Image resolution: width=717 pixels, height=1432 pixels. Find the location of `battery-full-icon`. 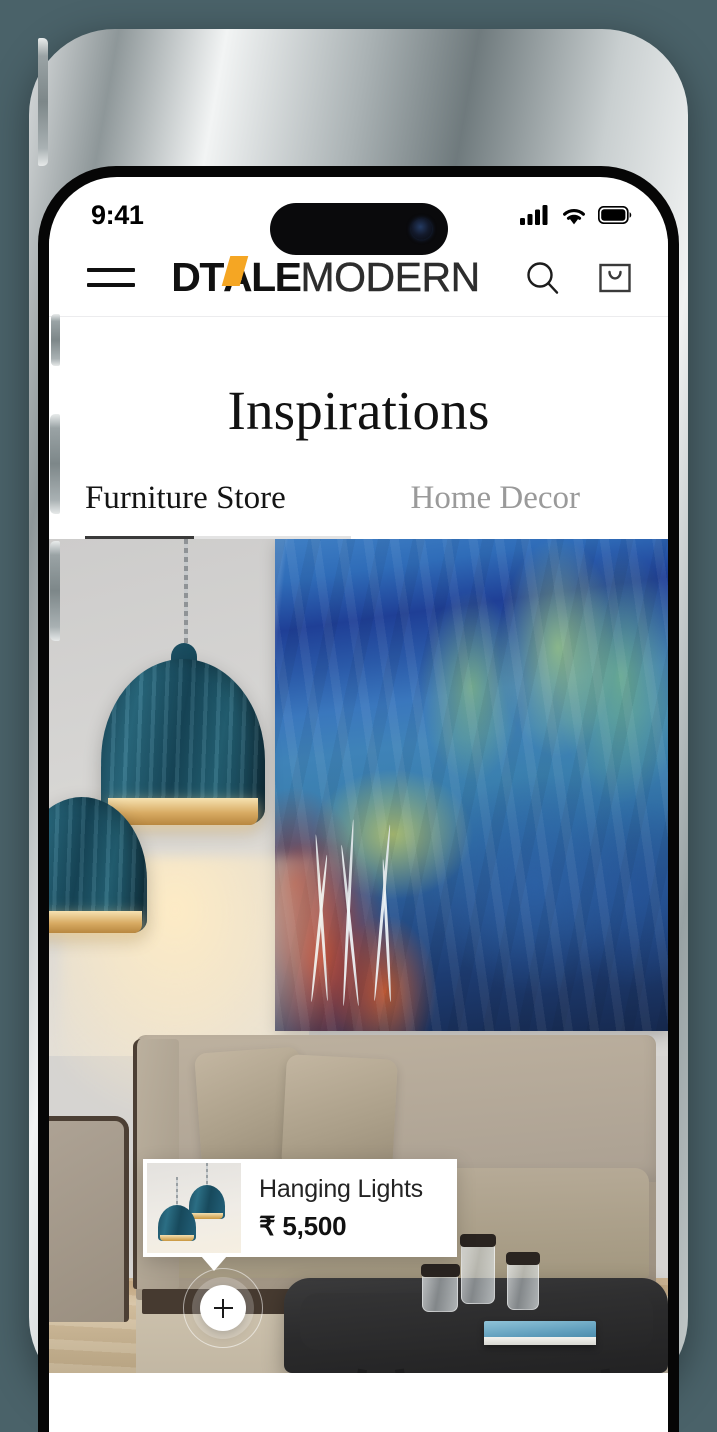

battery-full-icon is located at coordinates (615, 215).